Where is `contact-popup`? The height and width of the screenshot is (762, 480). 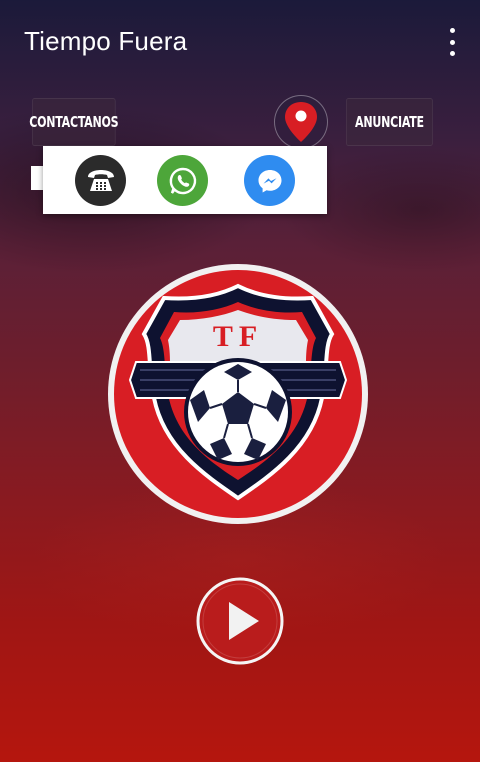 contact-popup is located at coordinates (185, 180).